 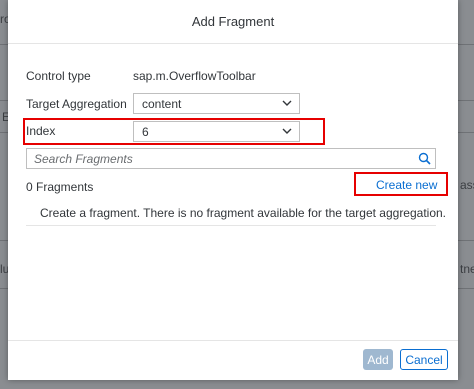 What do you see at coordinates (216, 103) in the screenshot?
I see `target-aggregation-select: content` at bounding box center [216, 103].